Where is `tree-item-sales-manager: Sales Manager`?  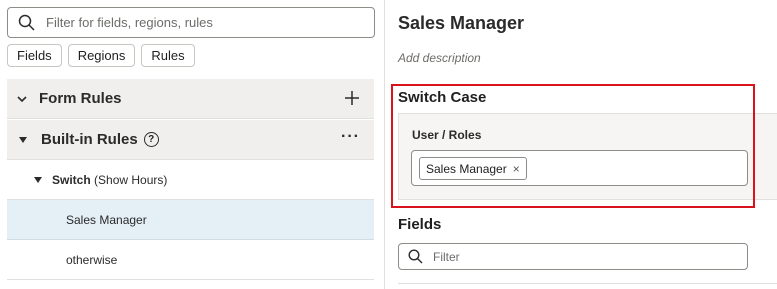 tree-item-sales-manager: Sales Manager is located at coordinates (190, 220).